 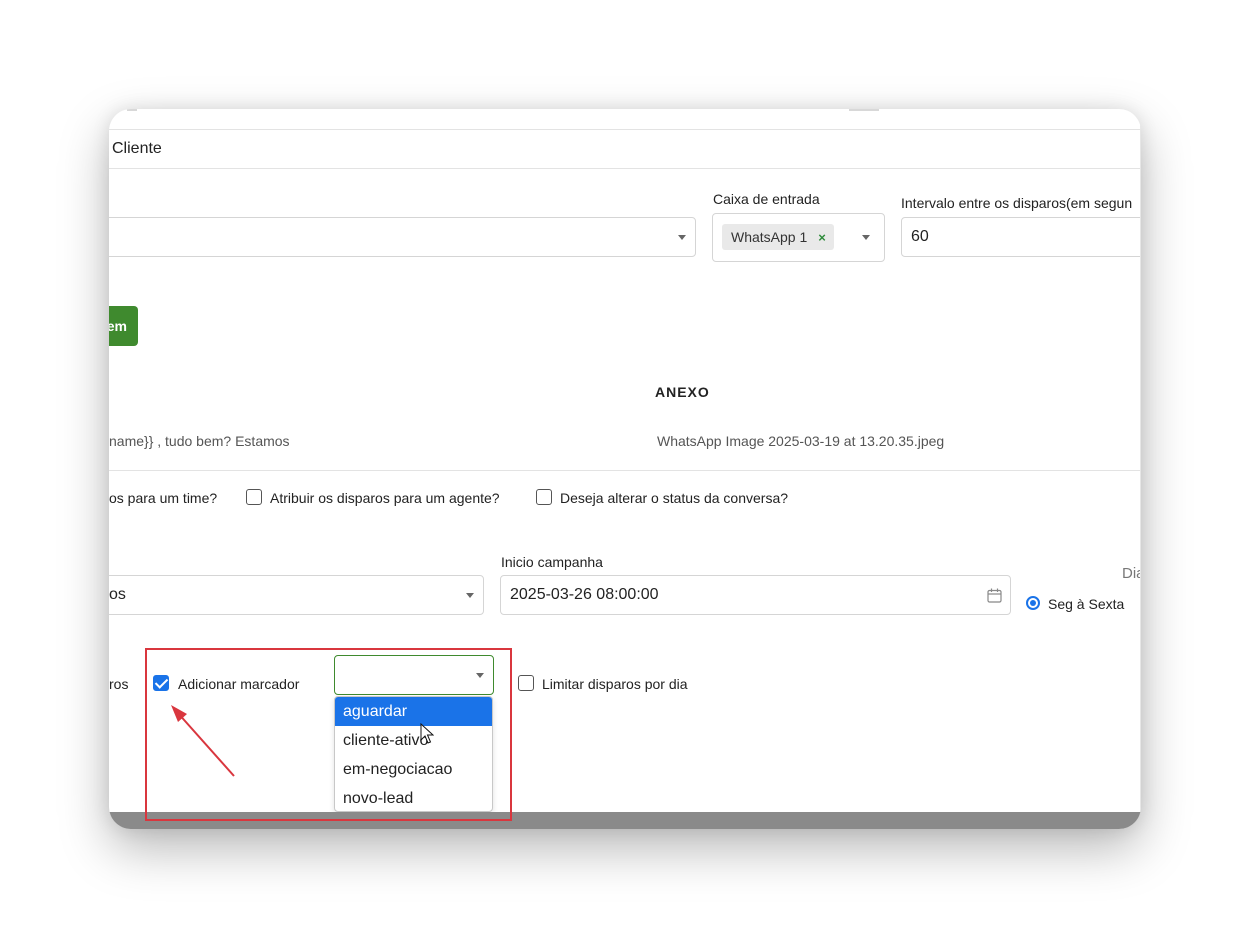 What do you see at coordinates (1017, 203) in the screenshot?
I see `interval-label: Intervalo entre os disparos(em segun` at bounding box center [1017, 203].